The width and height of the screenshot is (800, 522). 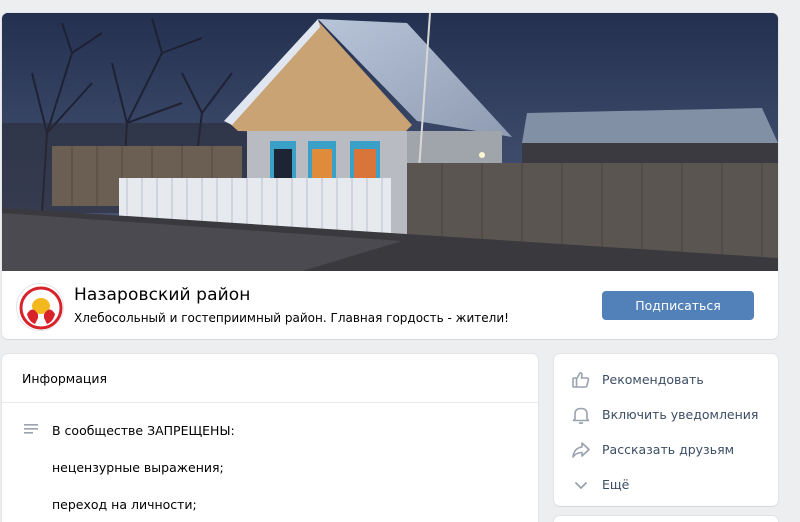 I want to click on action-label: Рассказать друзьям, so click(x=668, y=449).